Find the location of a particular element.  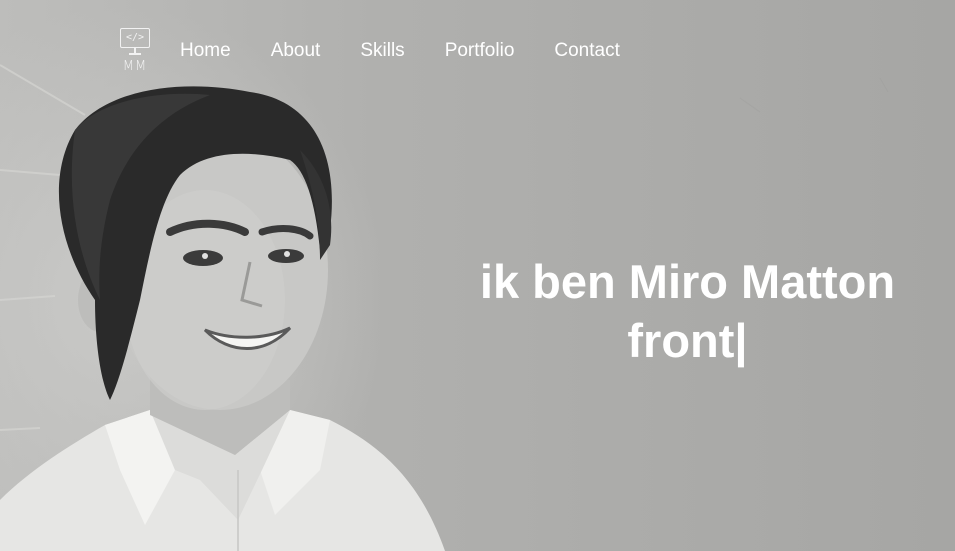

nav-link-about: About is located at coordinates (296, 51).